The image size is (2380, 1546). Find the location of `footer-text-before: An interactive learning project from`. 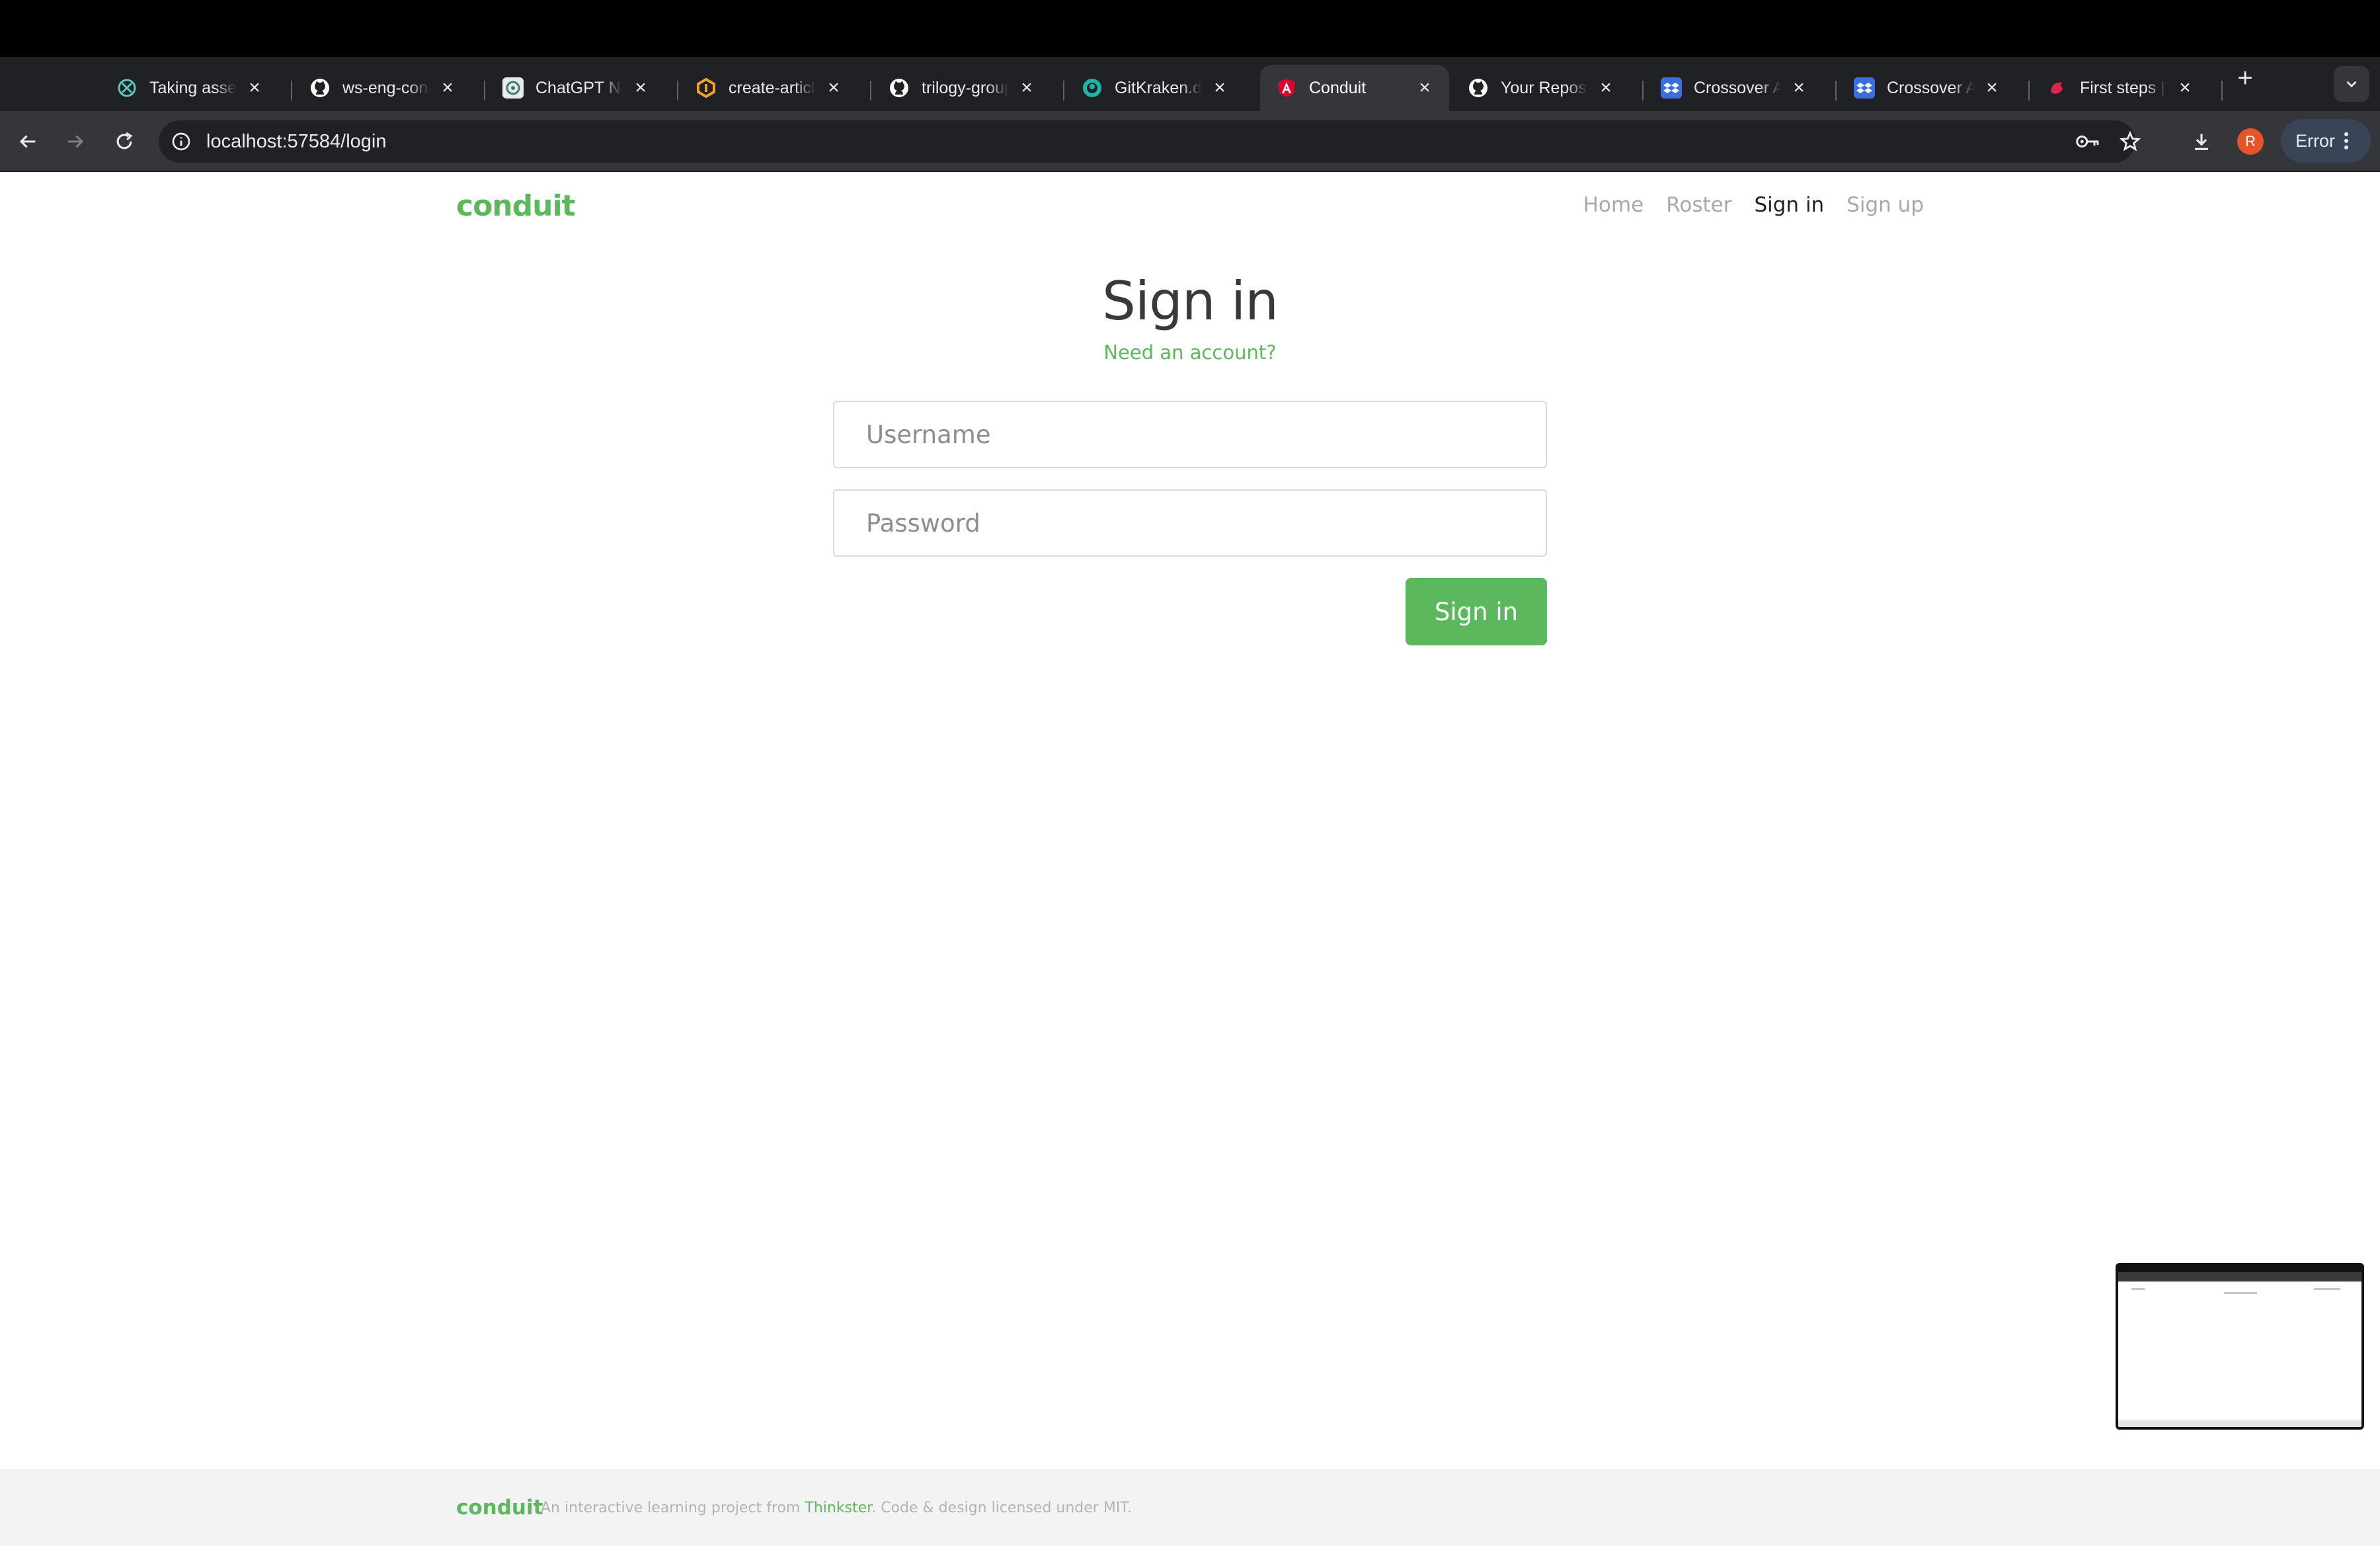

footer-text-before: An interactive learning project from is located at coordinates (673, 1508).